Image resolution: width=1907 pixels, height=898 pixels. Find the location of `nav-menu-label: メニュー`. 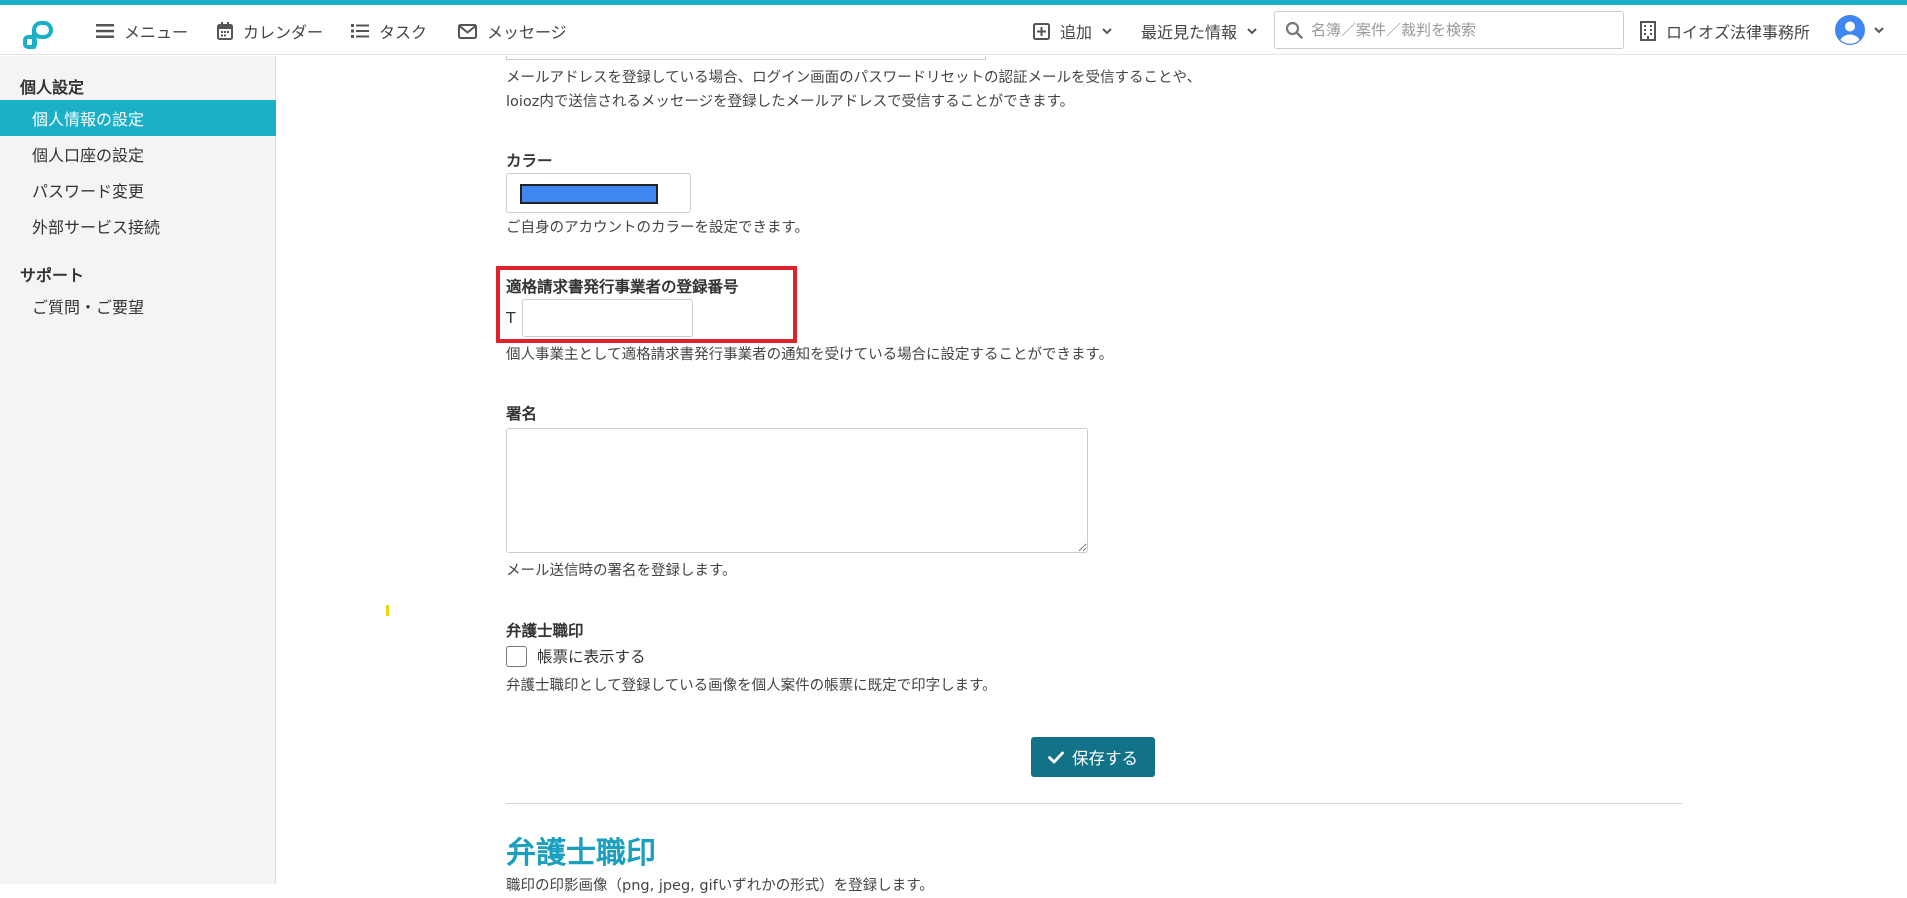

nav-menu-label: メニュー is located at coordinates (156, 32).